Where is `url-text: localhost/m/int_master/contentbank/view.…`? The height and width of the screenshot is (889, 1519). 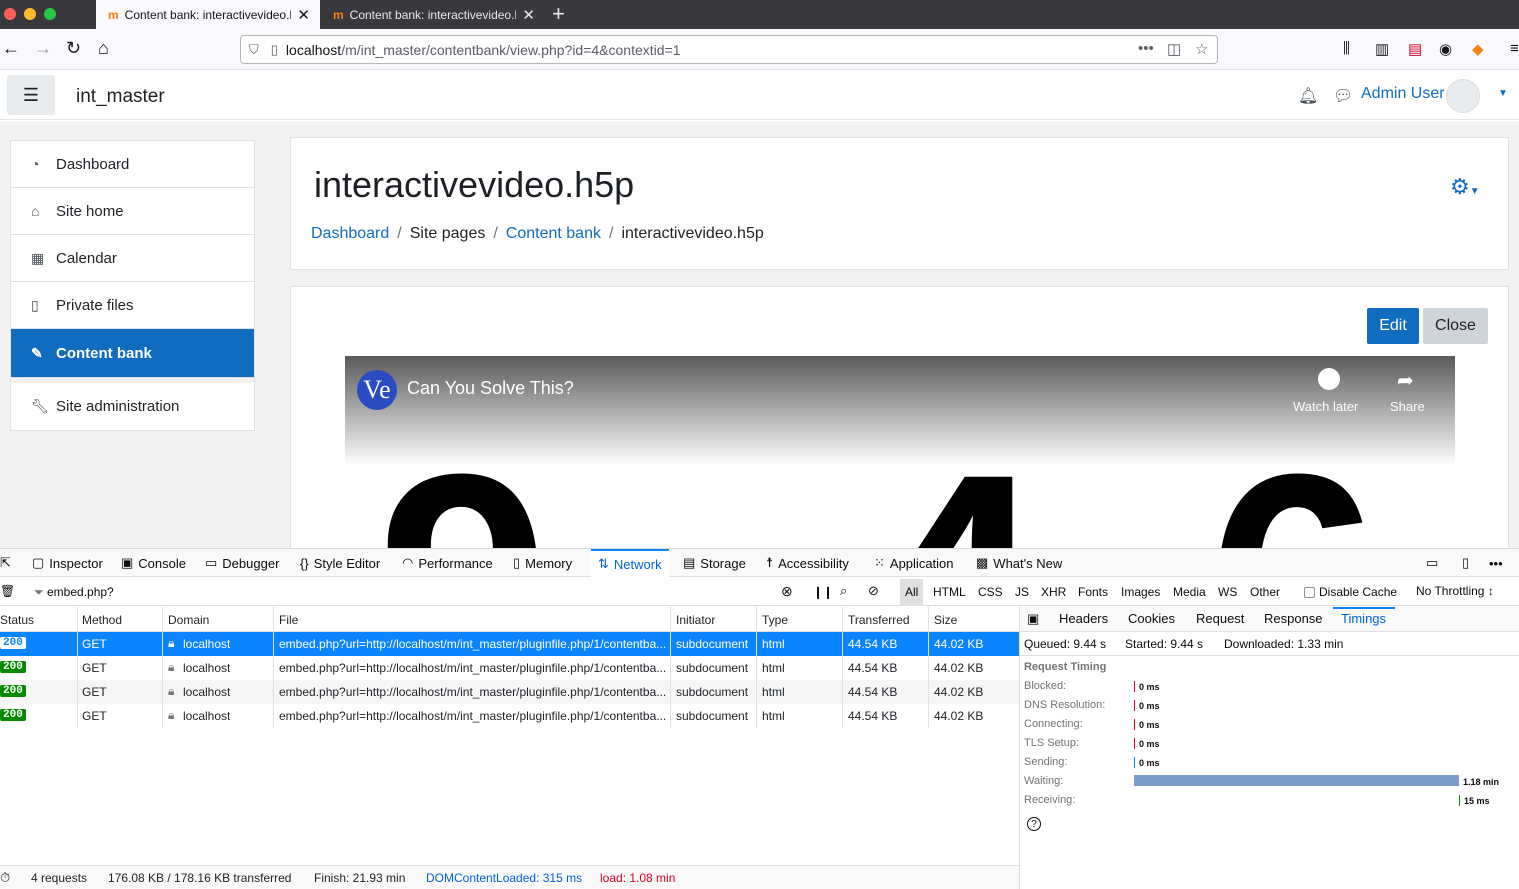
url-text: localhost/m/int_master/contentbank/view.… is located at coordinates (483, 50).